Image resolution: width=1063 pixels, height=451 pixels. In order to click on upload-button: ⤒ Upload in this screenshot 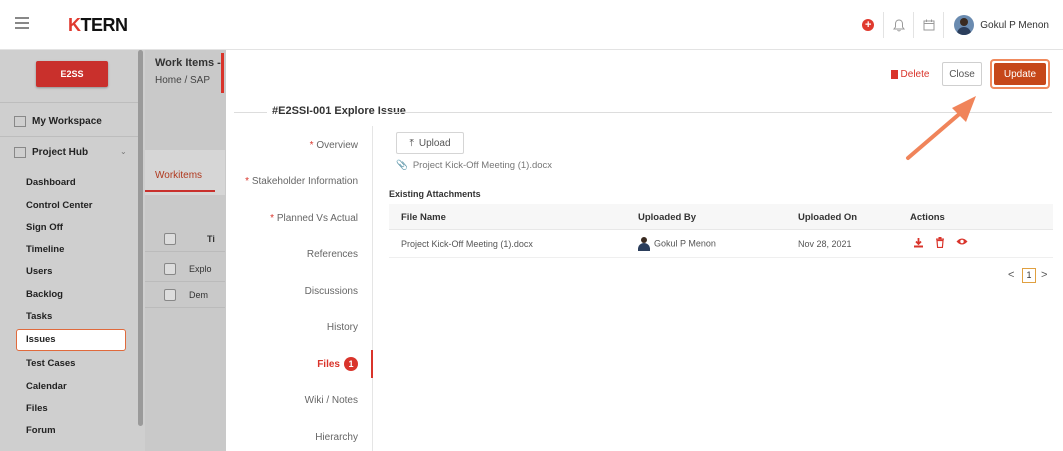, I will do `click(430, 143)`.